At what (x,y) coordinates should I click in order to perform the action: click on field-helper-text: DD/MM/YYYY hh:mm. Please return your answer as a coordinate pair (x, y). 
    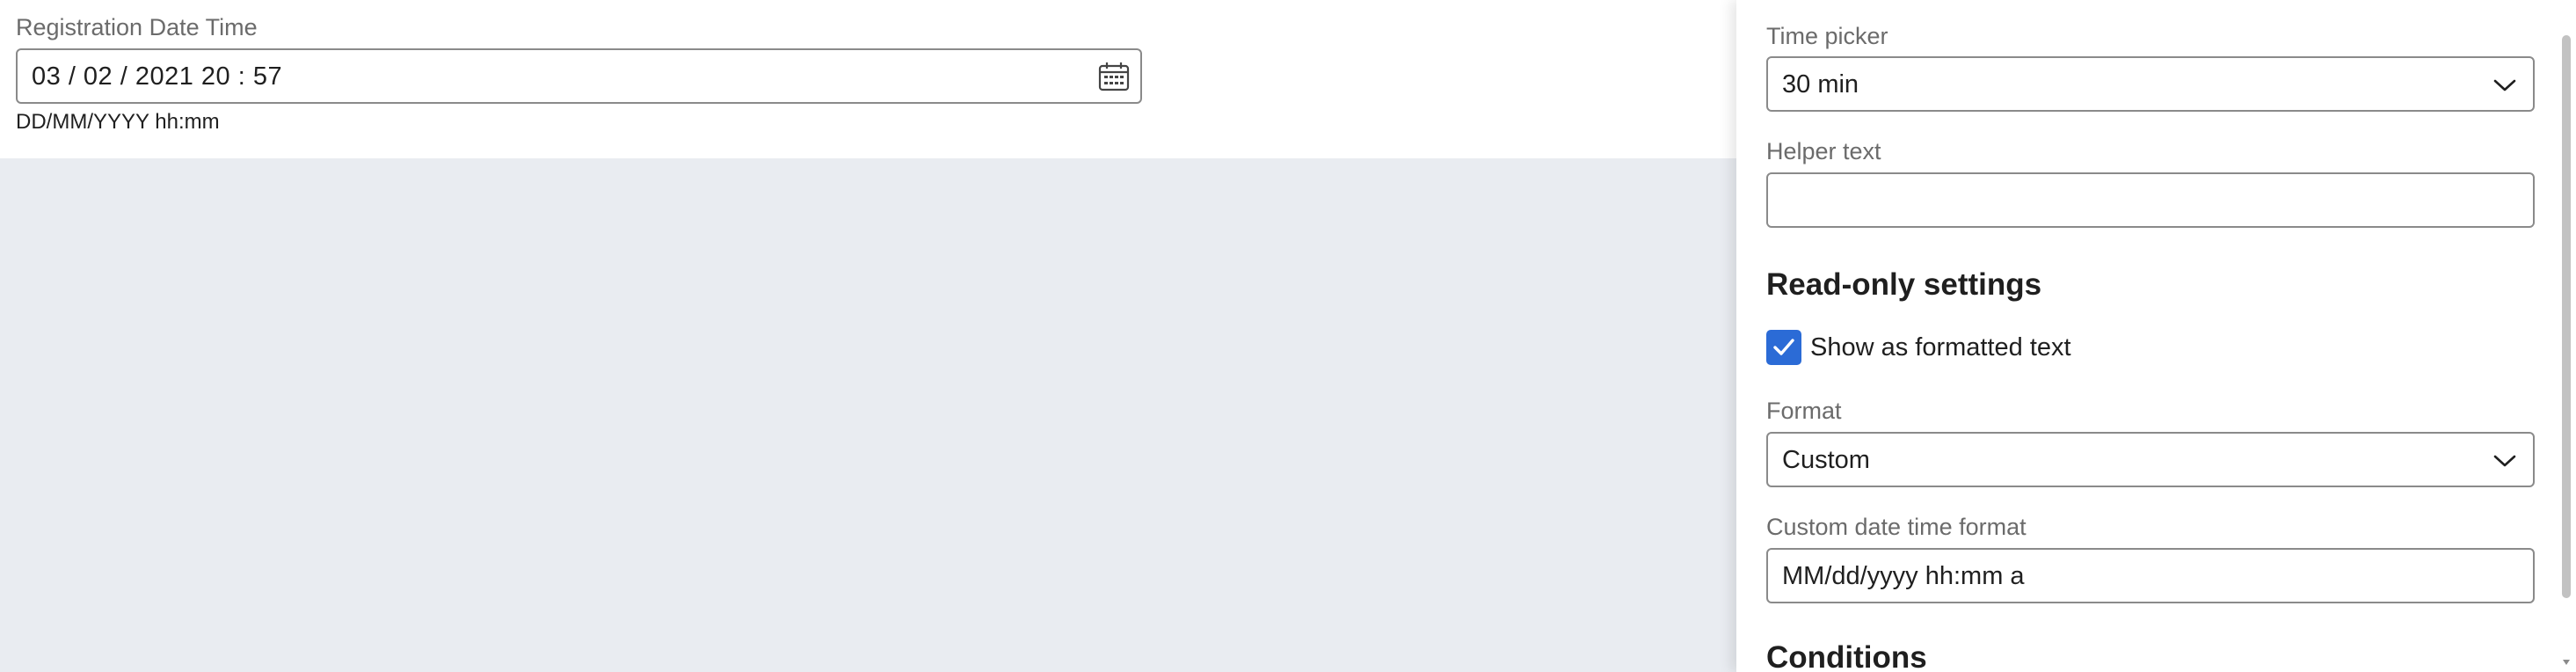
    Looking at the image, I should click on (118, 122).